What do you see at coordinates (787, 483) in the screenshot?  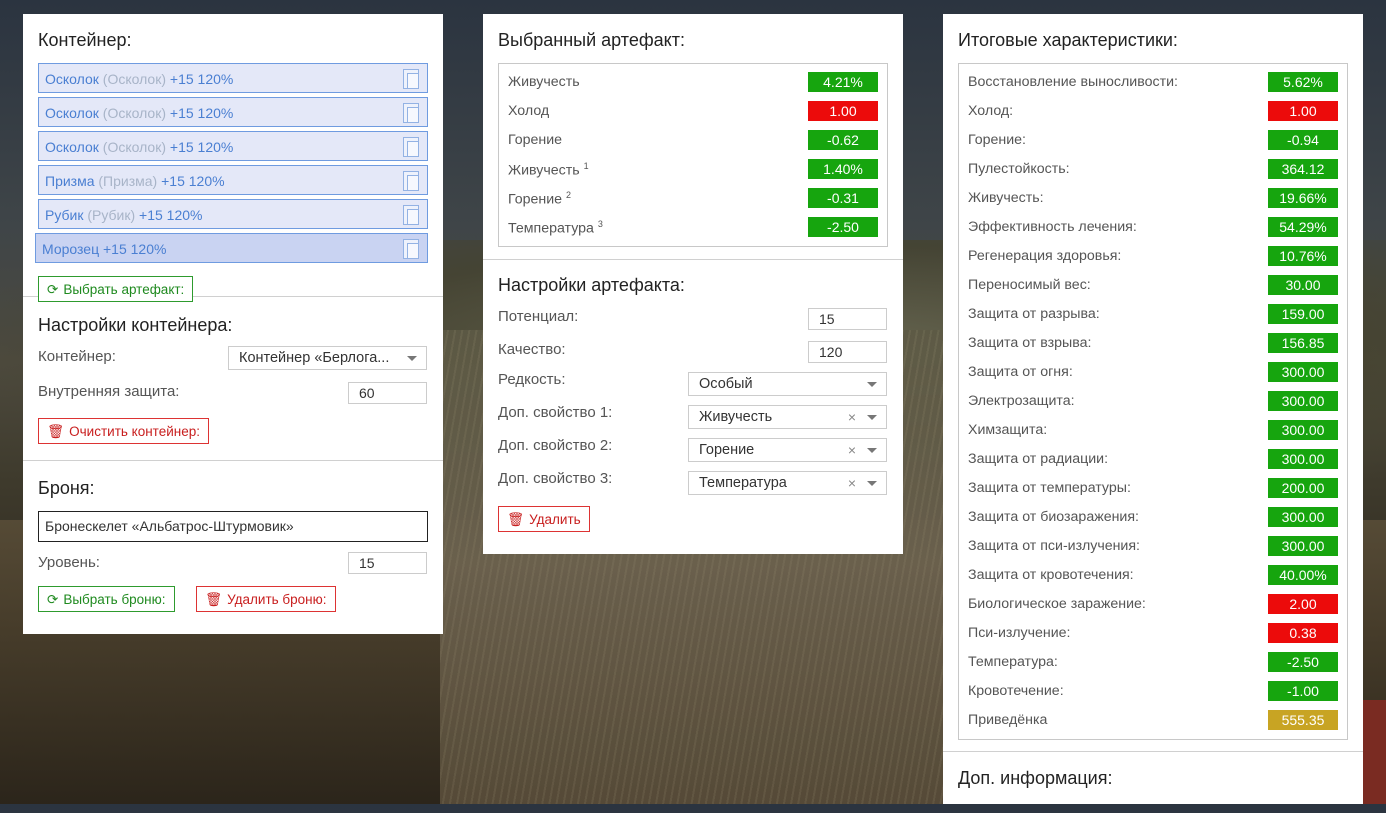 I see `prop3-select: Температура ×` at bounding box center [787, 483].